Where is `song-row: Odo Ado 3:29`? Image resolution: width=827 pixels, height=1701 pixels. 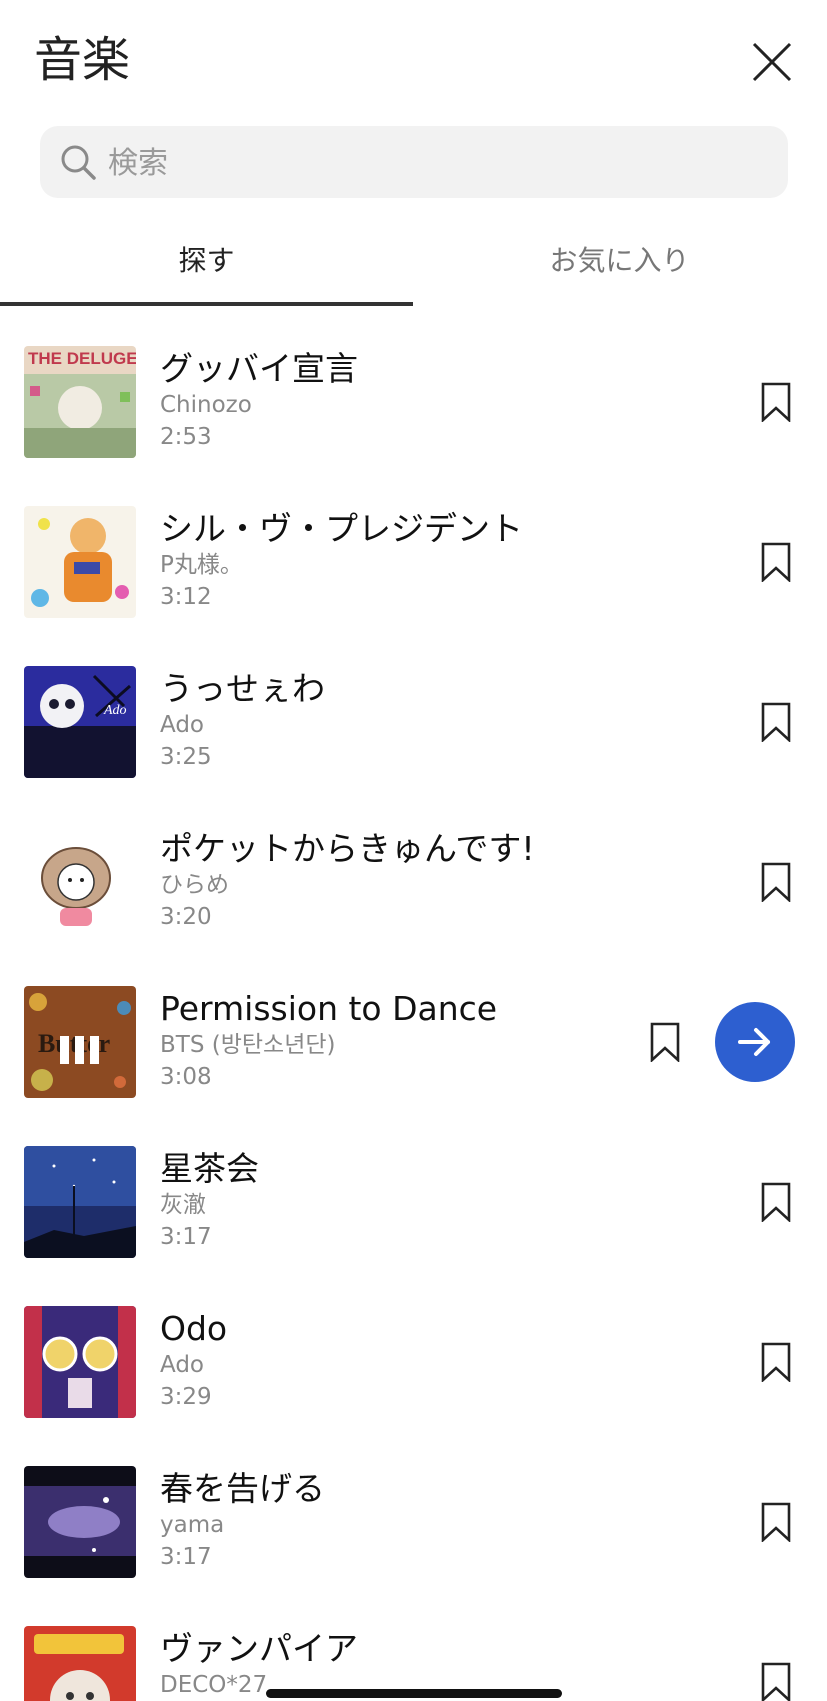
song-row: Odo Ado 3:29 is located at coordinates (413, 1360).